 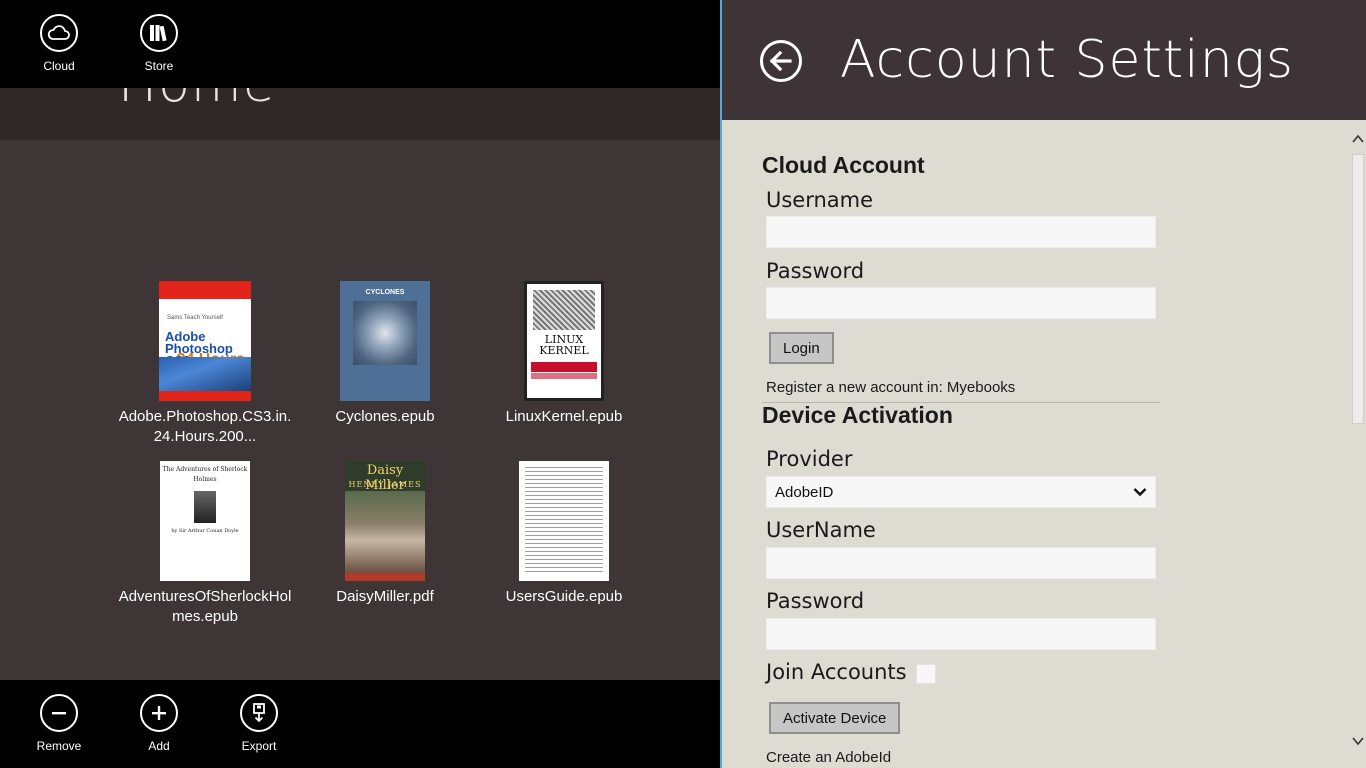 I want to click on cloud-password-label: Password, so click(x=815, y=271).